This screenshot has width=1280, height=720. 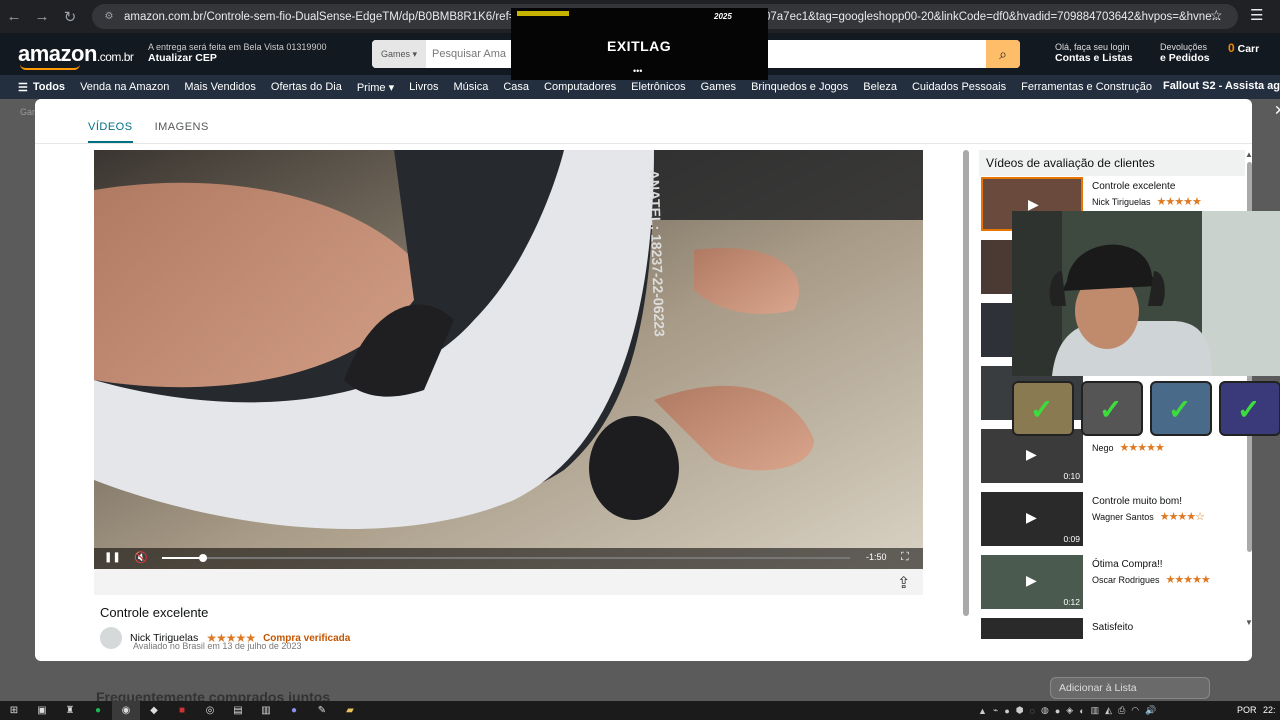 What do you see at coordinates (112, 557) in the screenshot?
I see `pause-icon: ❚❚` at bounding box center [112, 557].